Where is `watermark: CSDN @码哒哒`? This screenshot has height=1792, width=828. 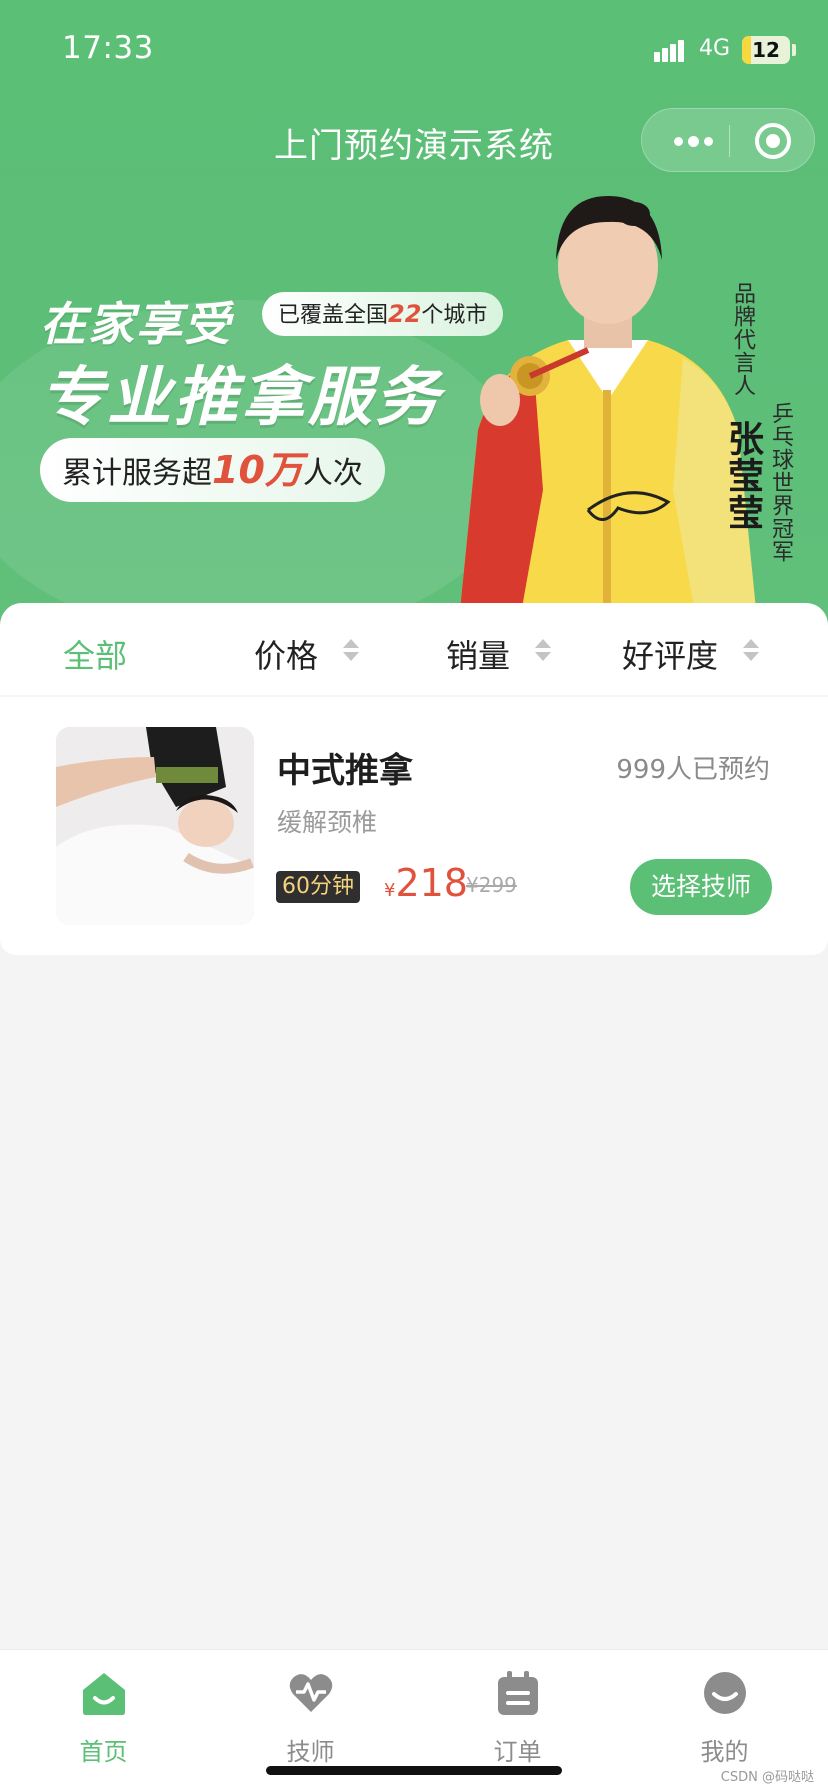 watermark: CSDN @码哒哒 is located at coordinates (767, 1777).